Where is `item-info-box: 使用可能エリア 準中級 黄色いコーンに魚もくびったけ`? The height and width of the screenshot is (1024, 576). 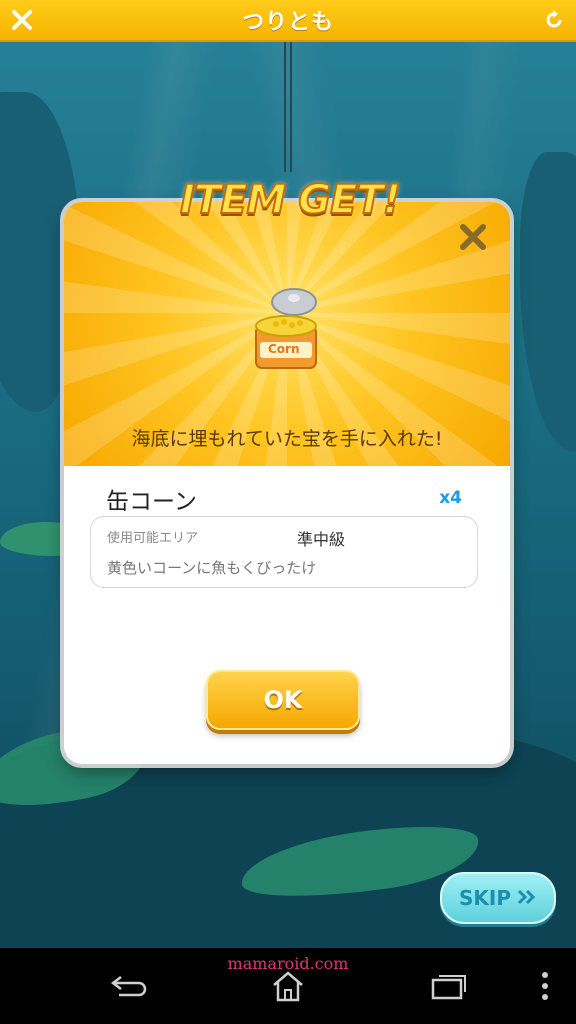
item-info-box: 使用可能エリア 準中級 黄色いコーンに魚もくびったけ is located at coordinates (284, 552).